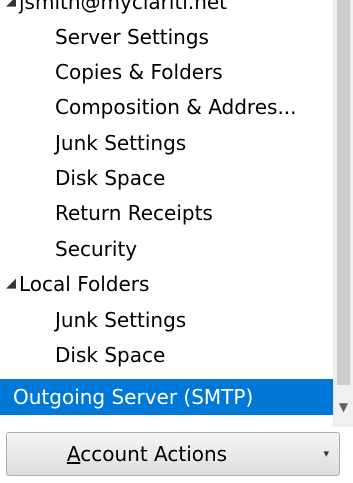  I want to click on account-name: jsmith@myclariti.net, so click(123, 7).